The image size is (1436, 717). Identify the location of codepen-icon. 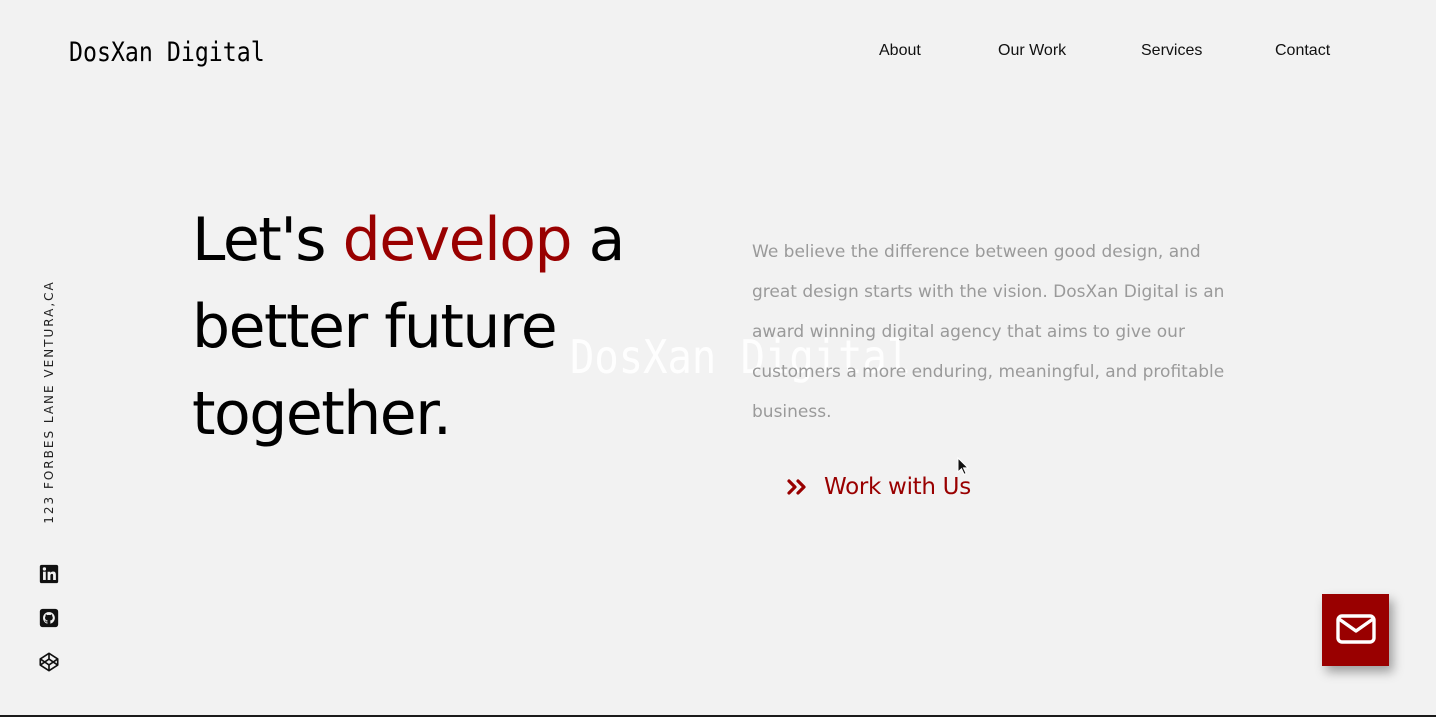
(49, 662).